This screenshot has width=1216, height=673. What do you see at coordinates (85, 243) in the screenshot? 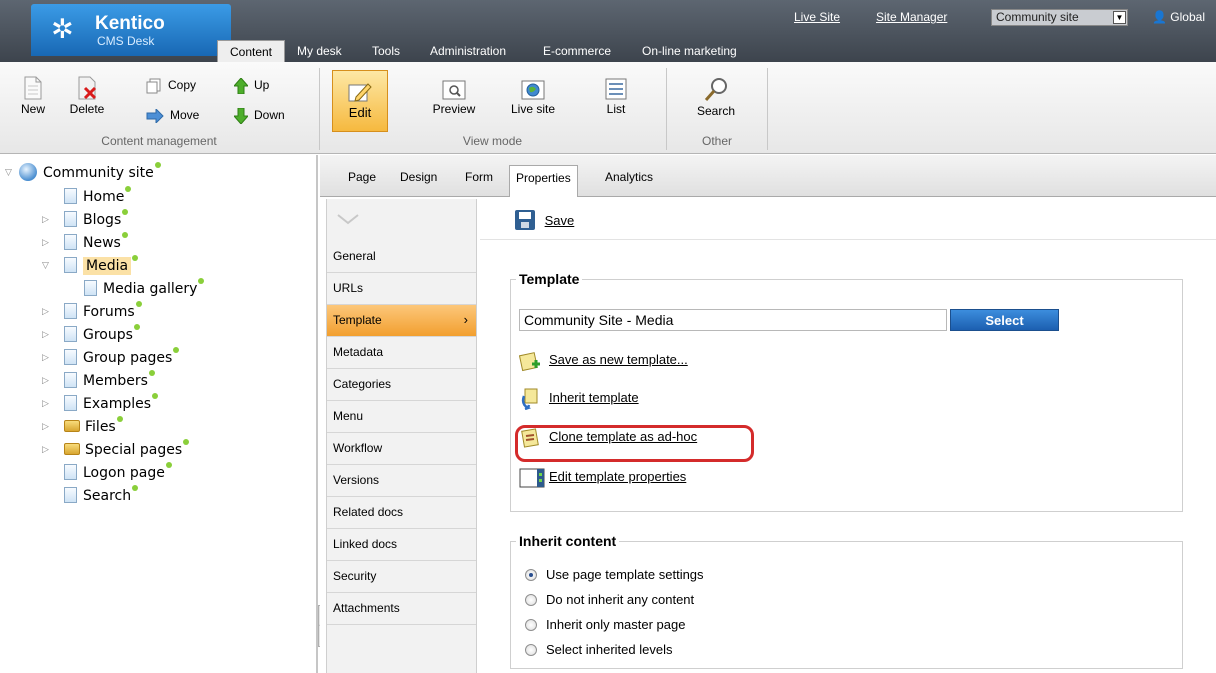
I see `tree-item-news: ▷ News` at bounding box center [85, 243].